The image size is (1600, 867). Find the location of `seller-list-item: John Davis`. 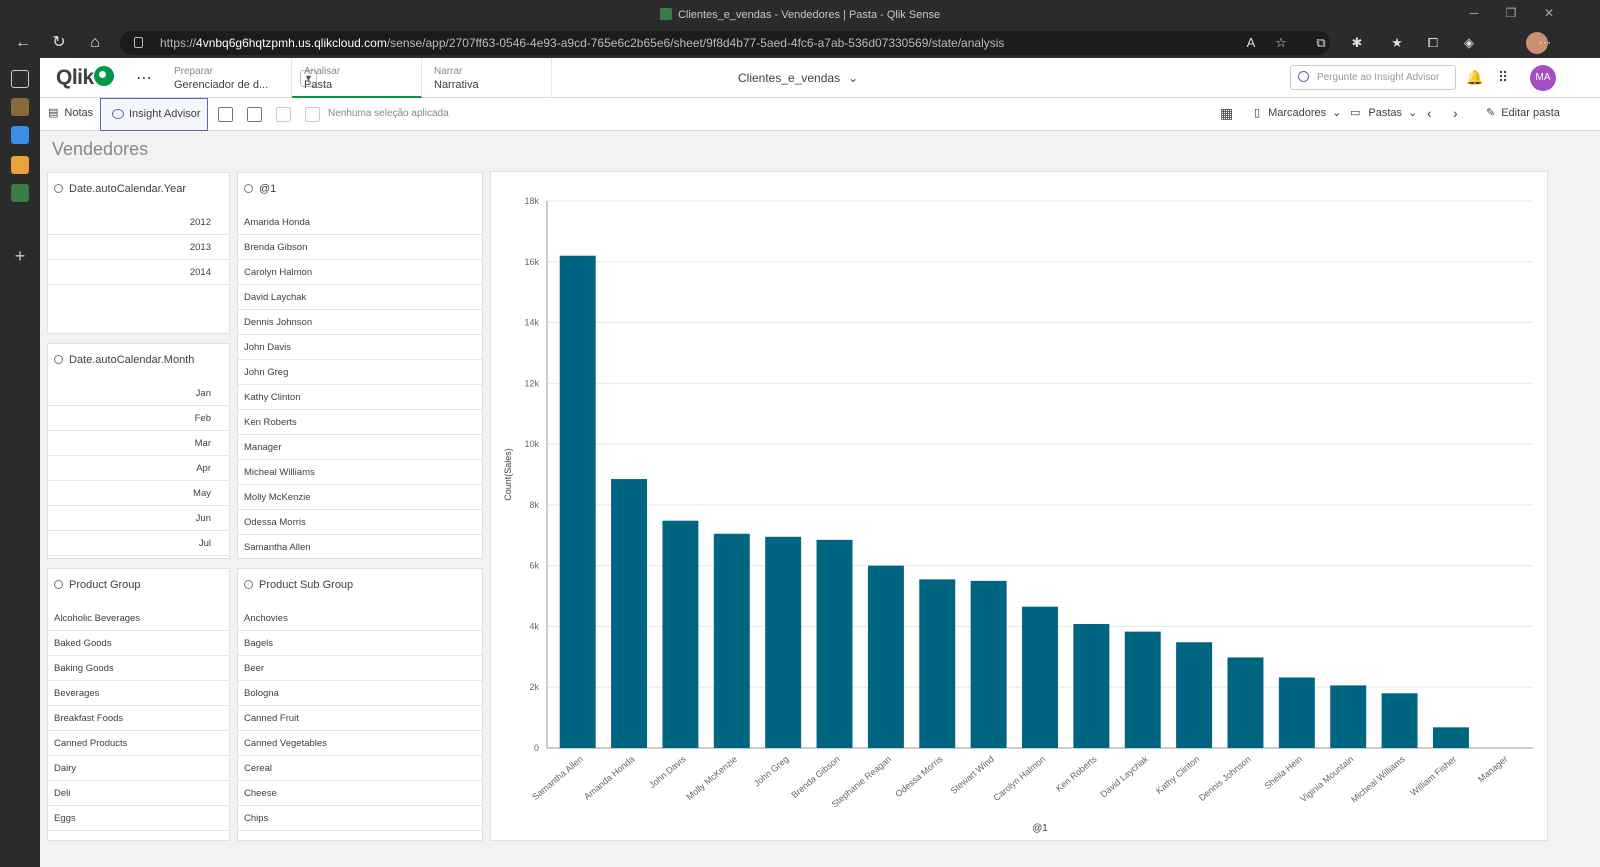

seller-list-item: John Davis is located at coordinates (360, 347).